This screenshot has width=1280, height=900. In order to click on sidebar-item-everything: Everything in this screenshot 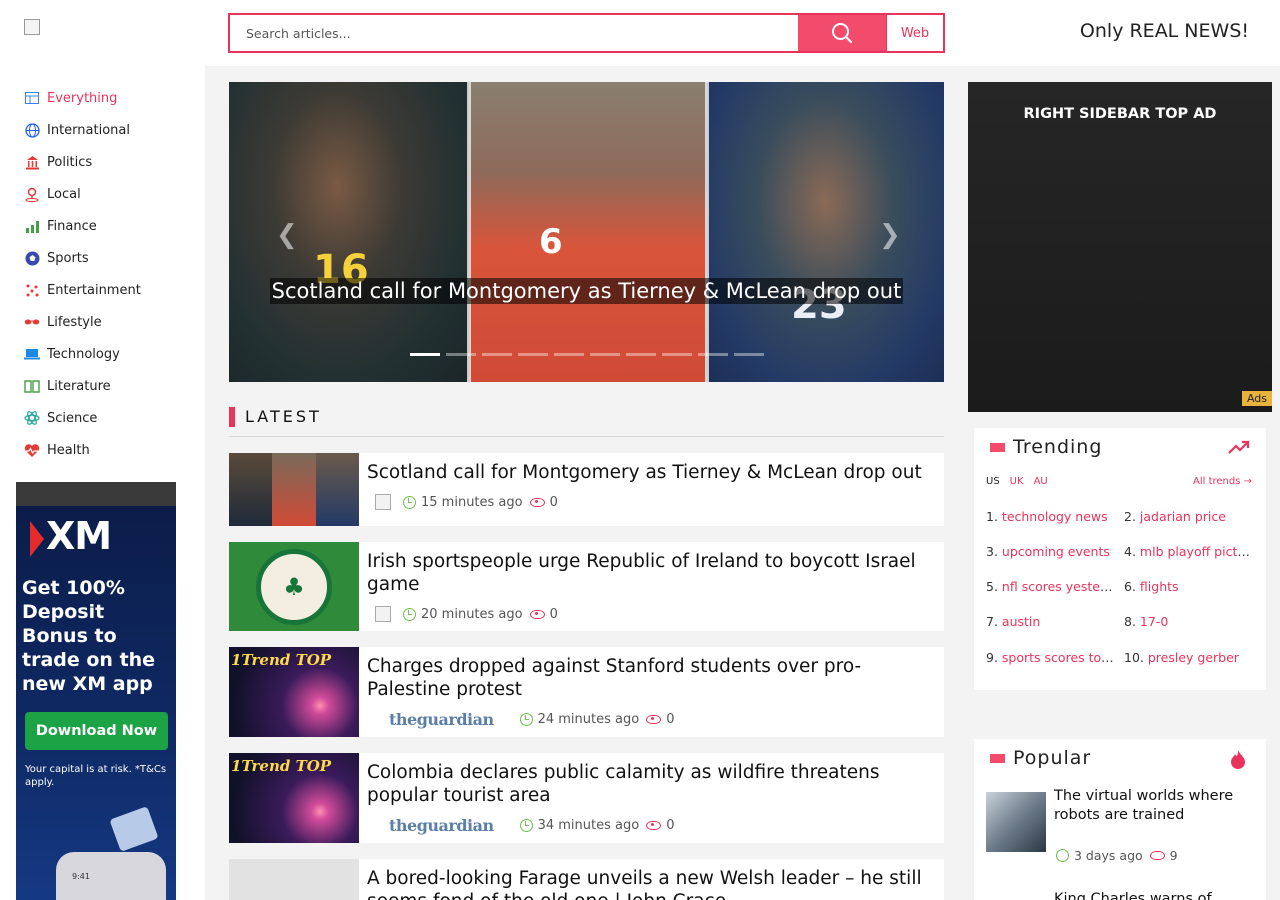, I will do `click(70, 98)`.